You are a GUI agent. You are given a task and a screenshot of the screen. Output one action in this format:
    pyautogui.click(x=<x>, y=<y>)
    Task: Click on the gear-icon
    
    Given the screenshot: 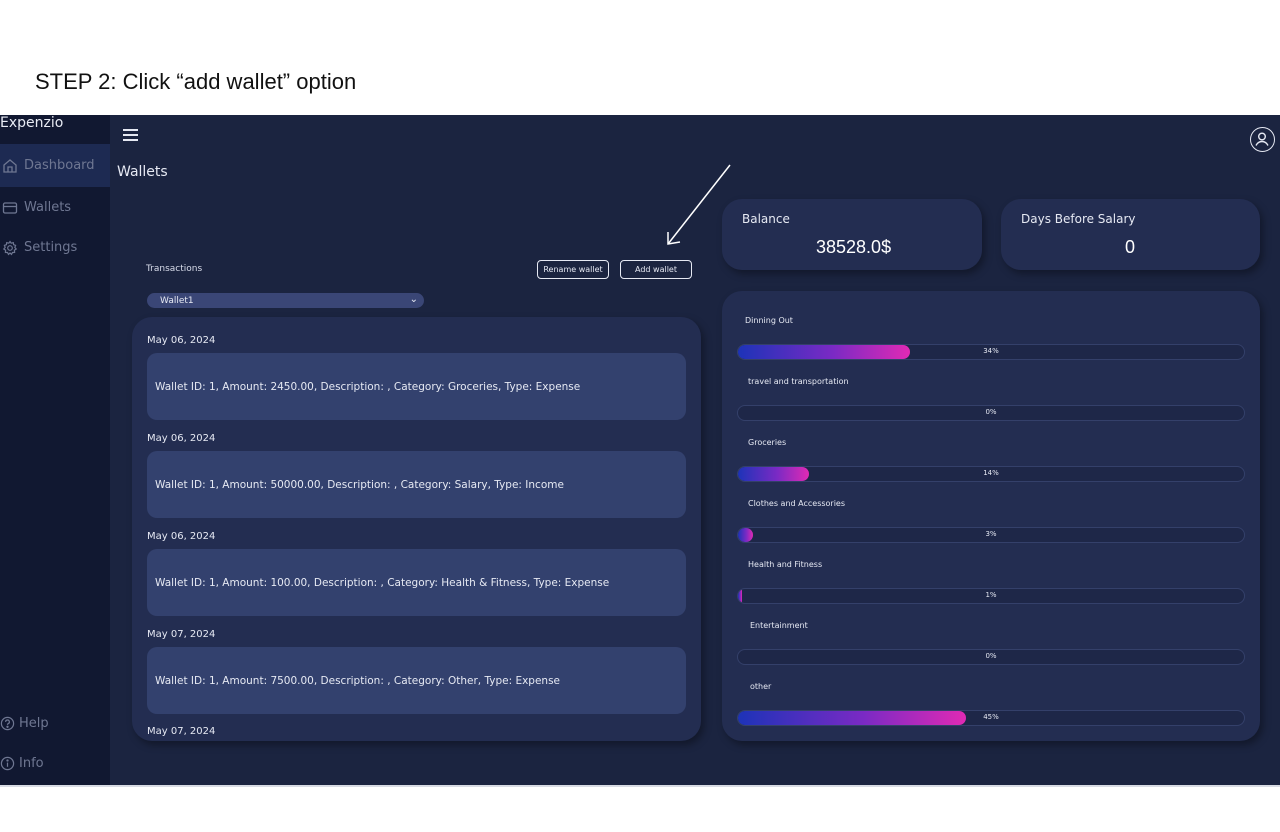 What is the action you would take?
    pyautogui.click(x=10, y=247)
    